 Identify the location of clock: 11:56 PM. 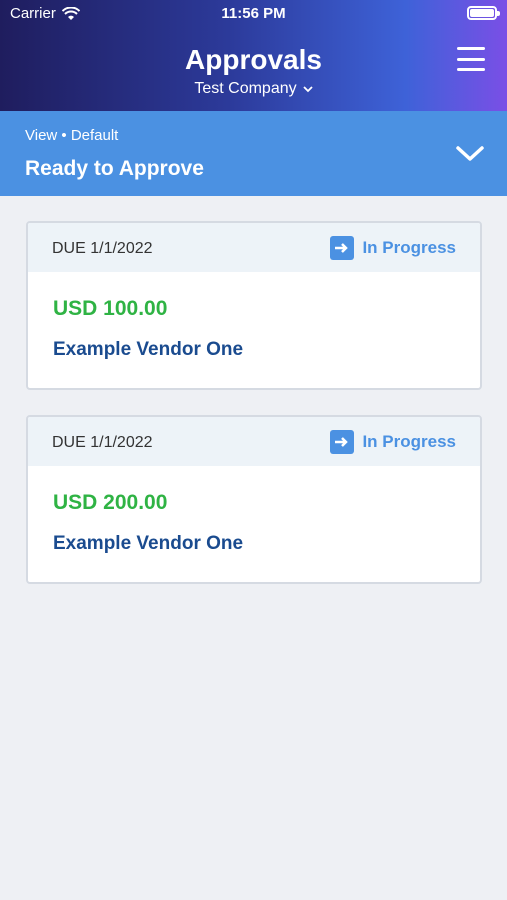
(253, 13).